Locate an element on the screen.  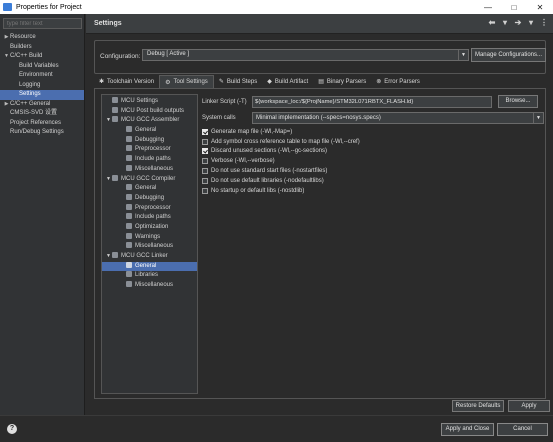
tab: ◆ Build Artifact is located at coordinates (287, 81).